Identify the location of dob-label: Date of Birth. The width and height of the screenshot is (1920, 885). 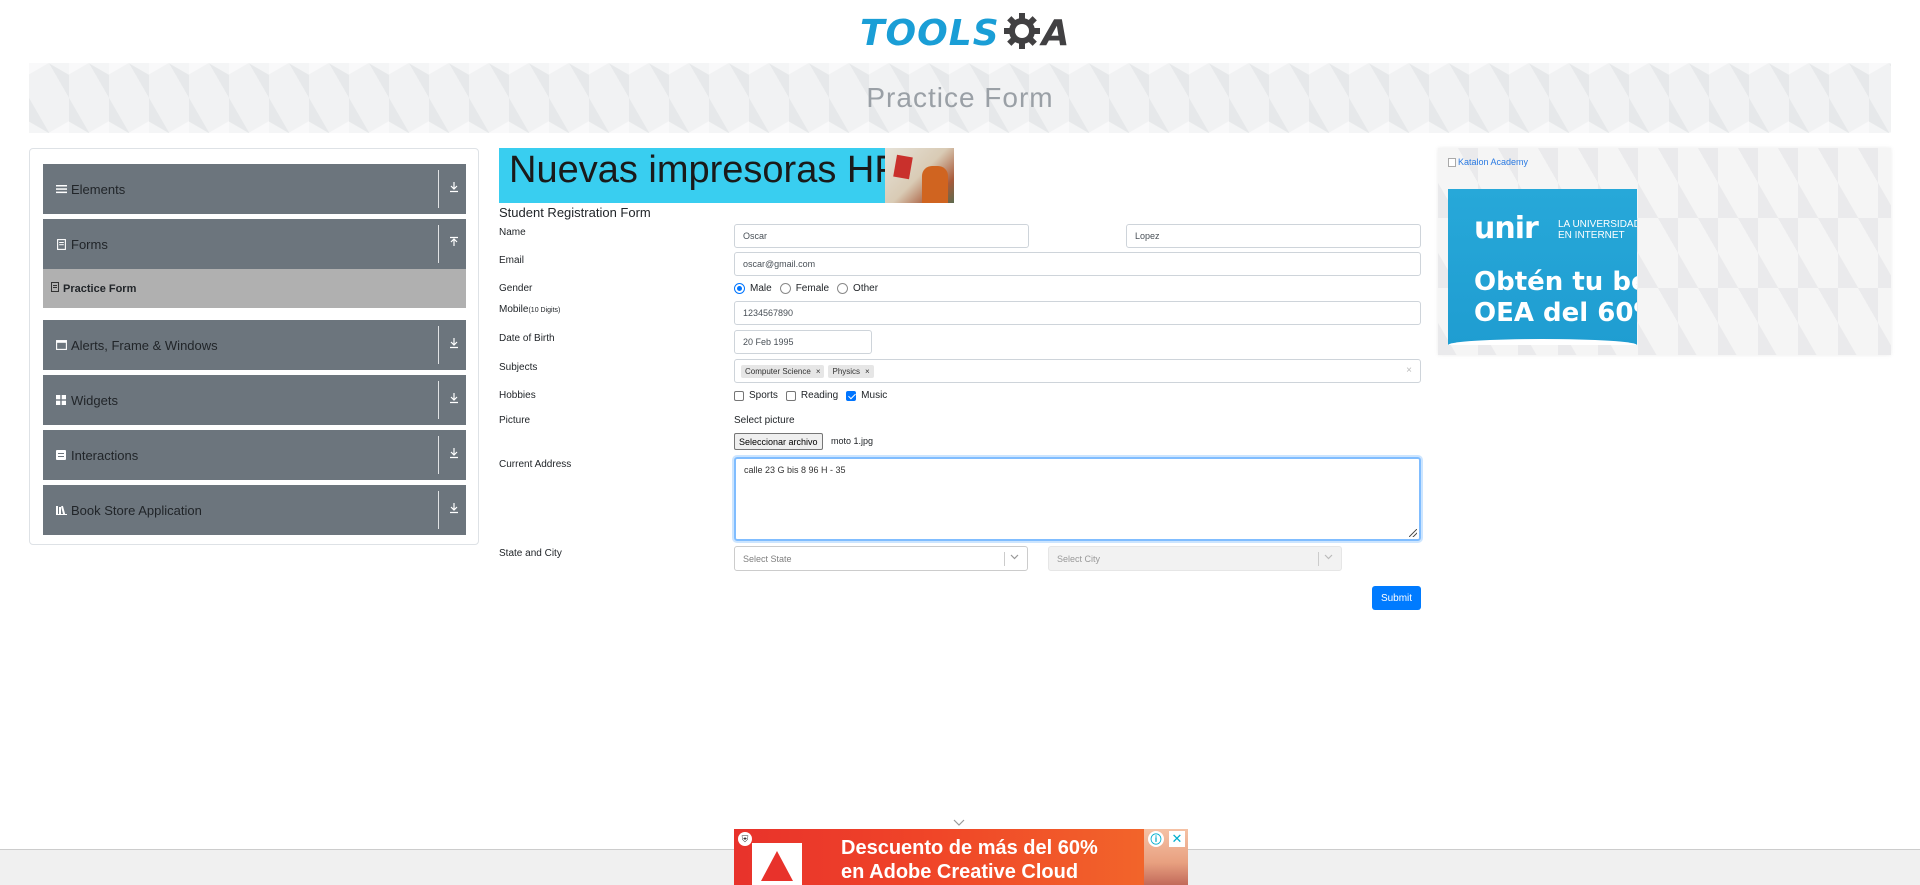
(527, 338).